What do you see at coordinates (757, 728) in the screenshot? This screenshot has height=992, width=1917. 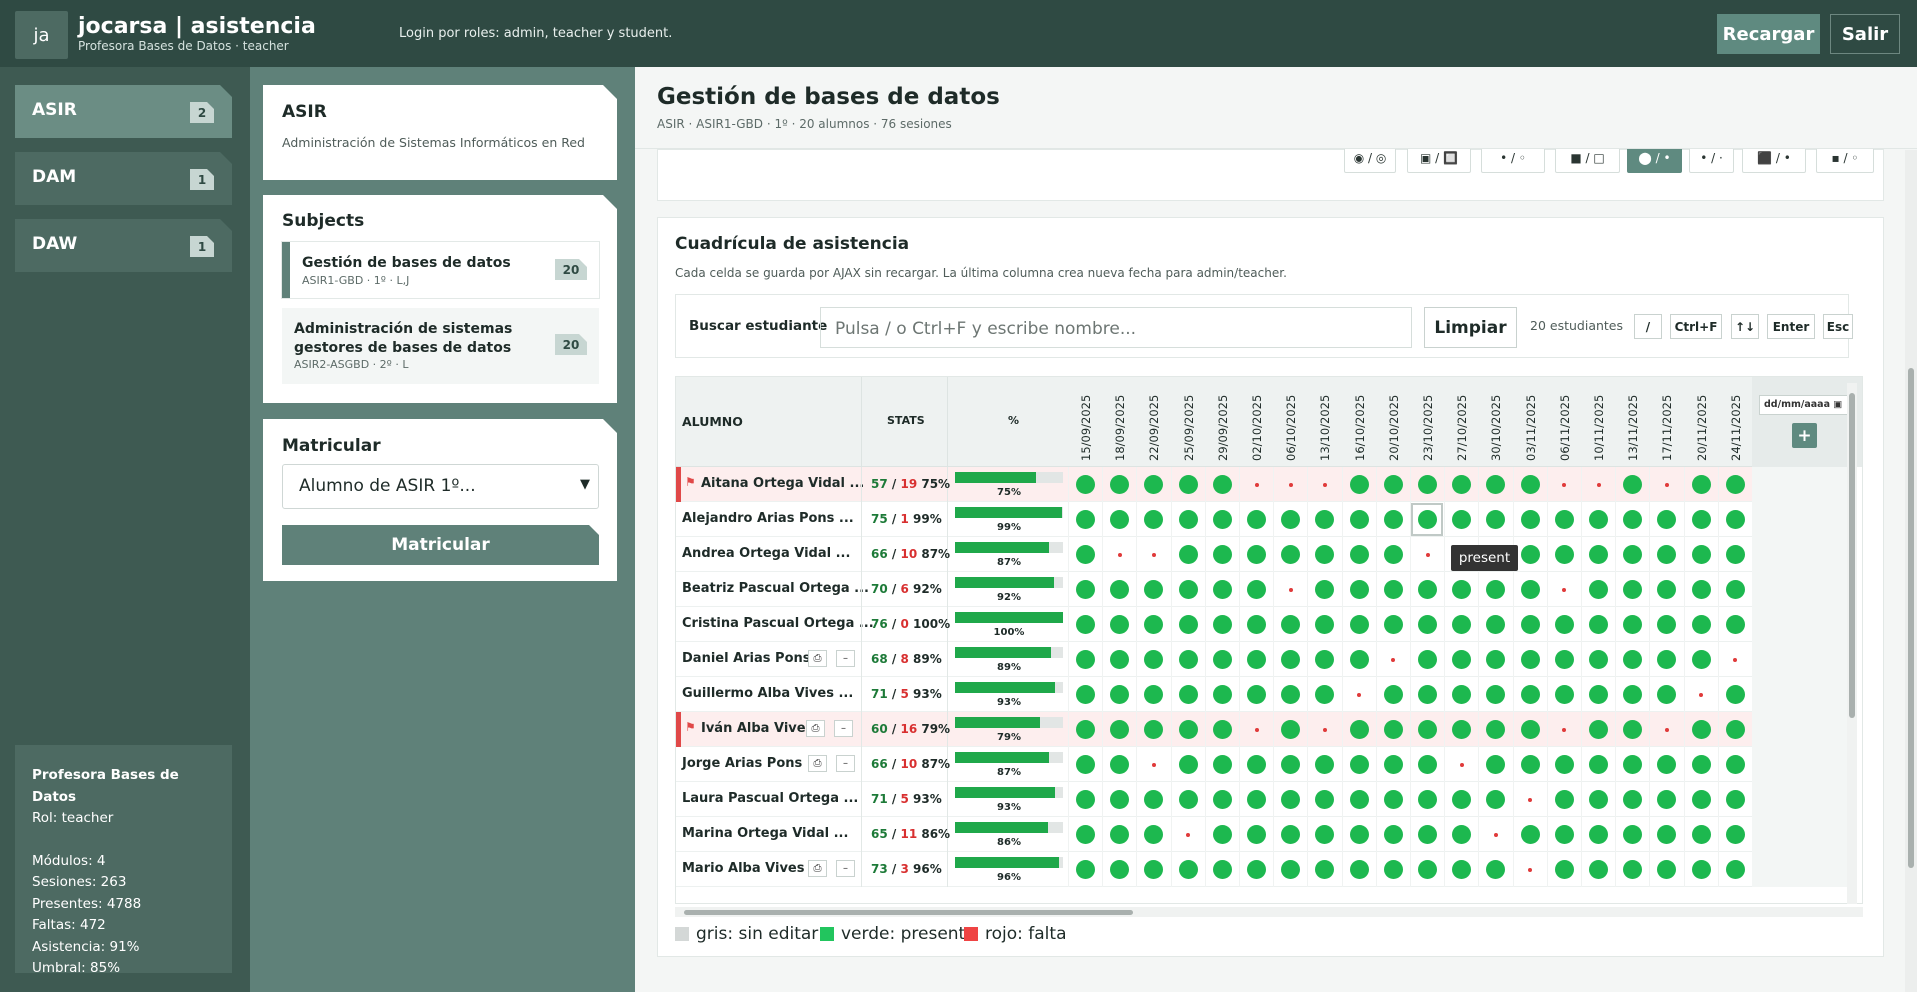 I see `student-name: Iván Alba Vives` at bounding box center [757, 728].